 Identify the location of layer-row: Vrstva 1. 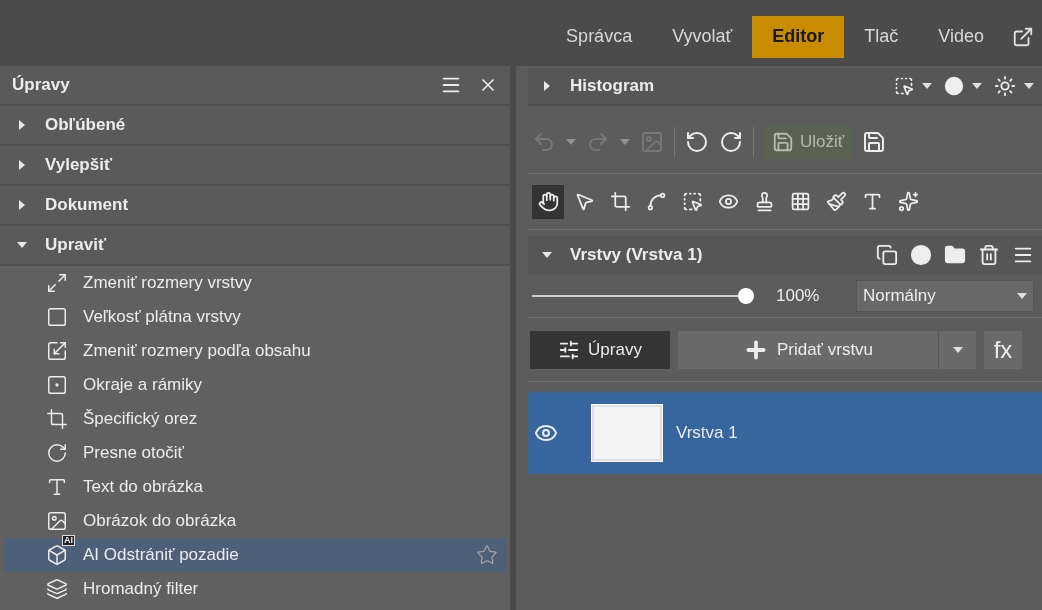
(785, 433).